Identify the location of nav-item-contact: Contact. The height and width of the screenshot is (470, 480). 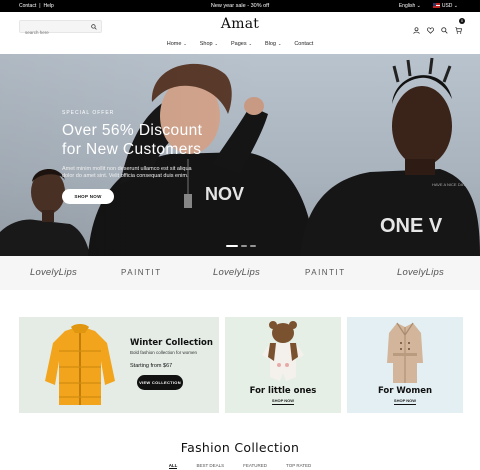
(303, 44).